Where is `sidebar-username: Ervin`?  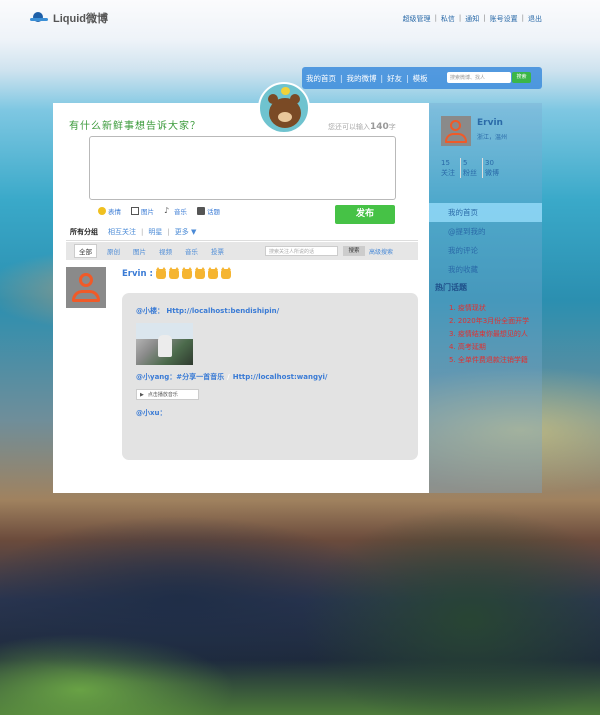
sidebar-username: Ervin is located at coordinates (490, 123).